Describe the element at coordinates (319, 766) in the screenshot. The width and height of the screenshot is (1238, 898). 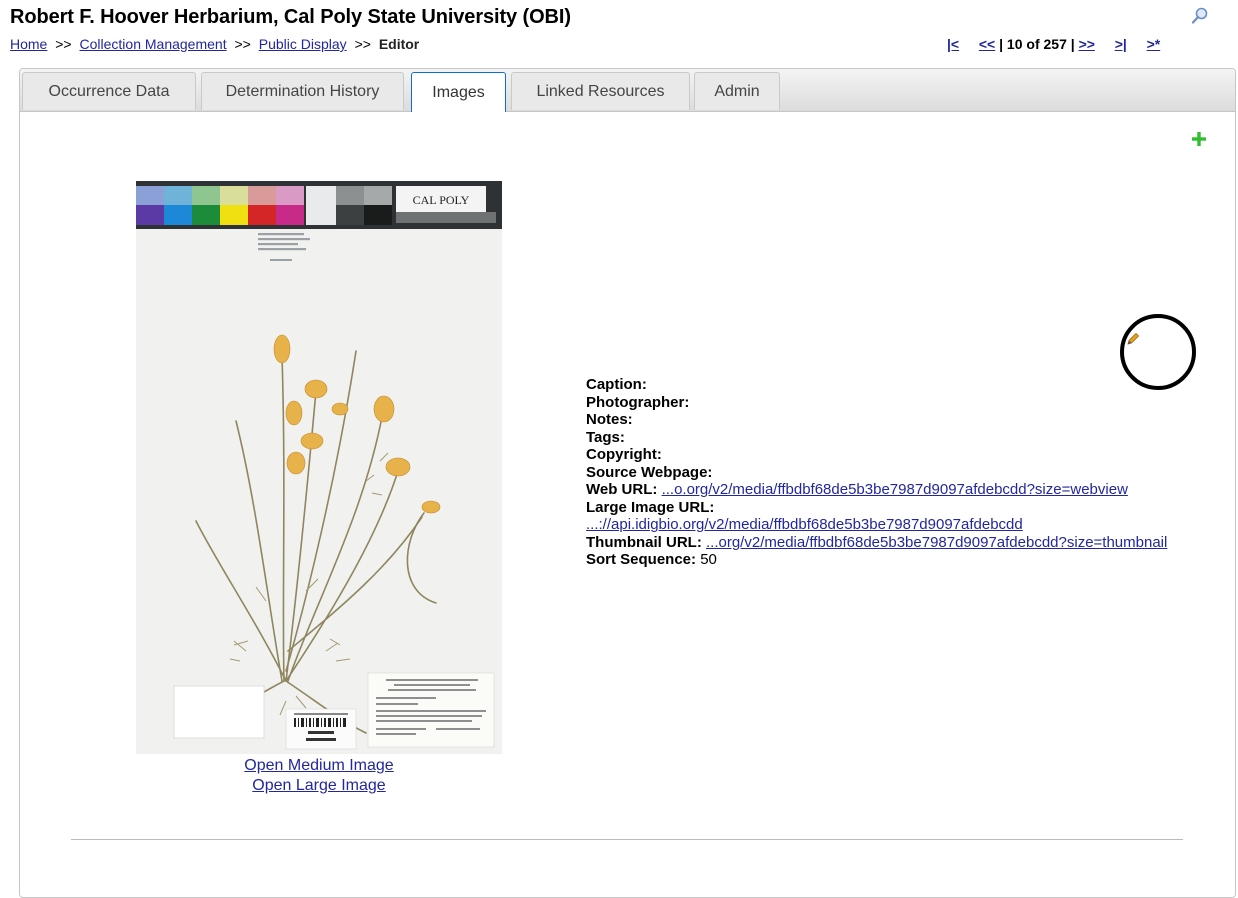
I see `open-medium-image-link: Open Medium Image` at that location.